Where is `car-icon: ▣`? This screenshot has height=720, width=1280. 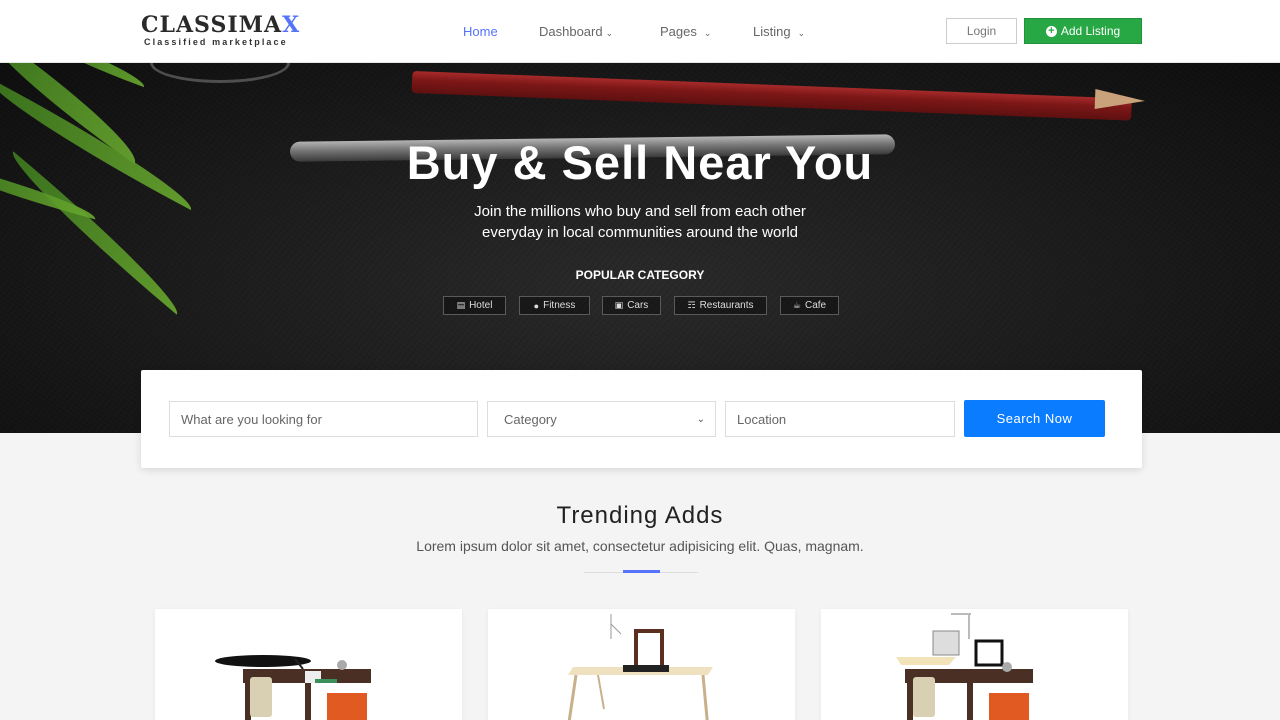 car-icon: ▣ is located at coordinates (619, 305).